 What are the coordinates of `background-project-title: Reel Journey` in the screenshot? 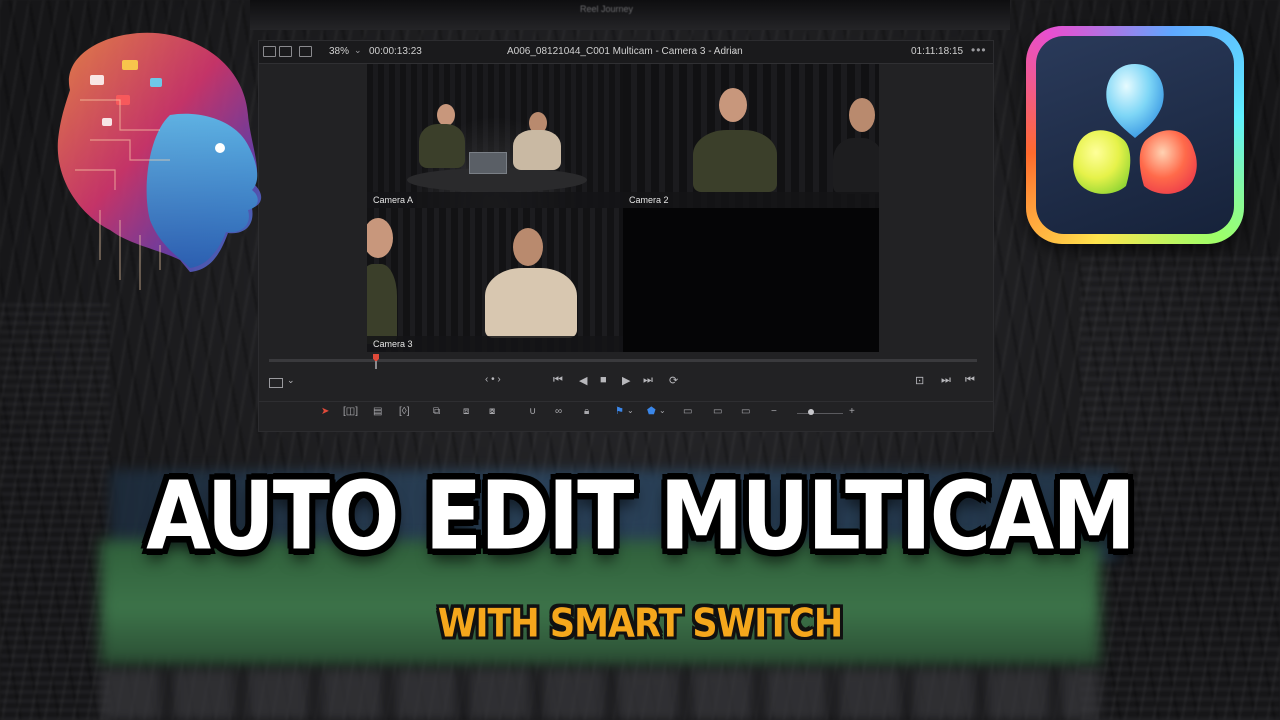 It's located at (607, 9).